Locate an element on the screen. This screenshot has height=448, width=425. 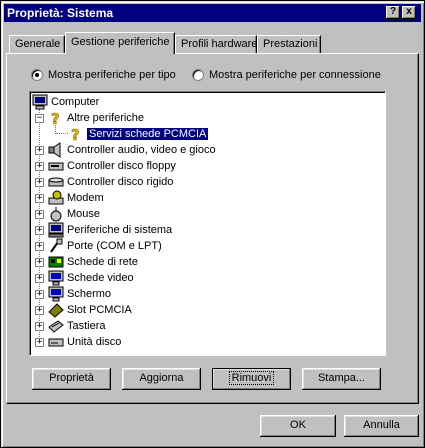
speaker-icon is located at coordinates (56, 150).